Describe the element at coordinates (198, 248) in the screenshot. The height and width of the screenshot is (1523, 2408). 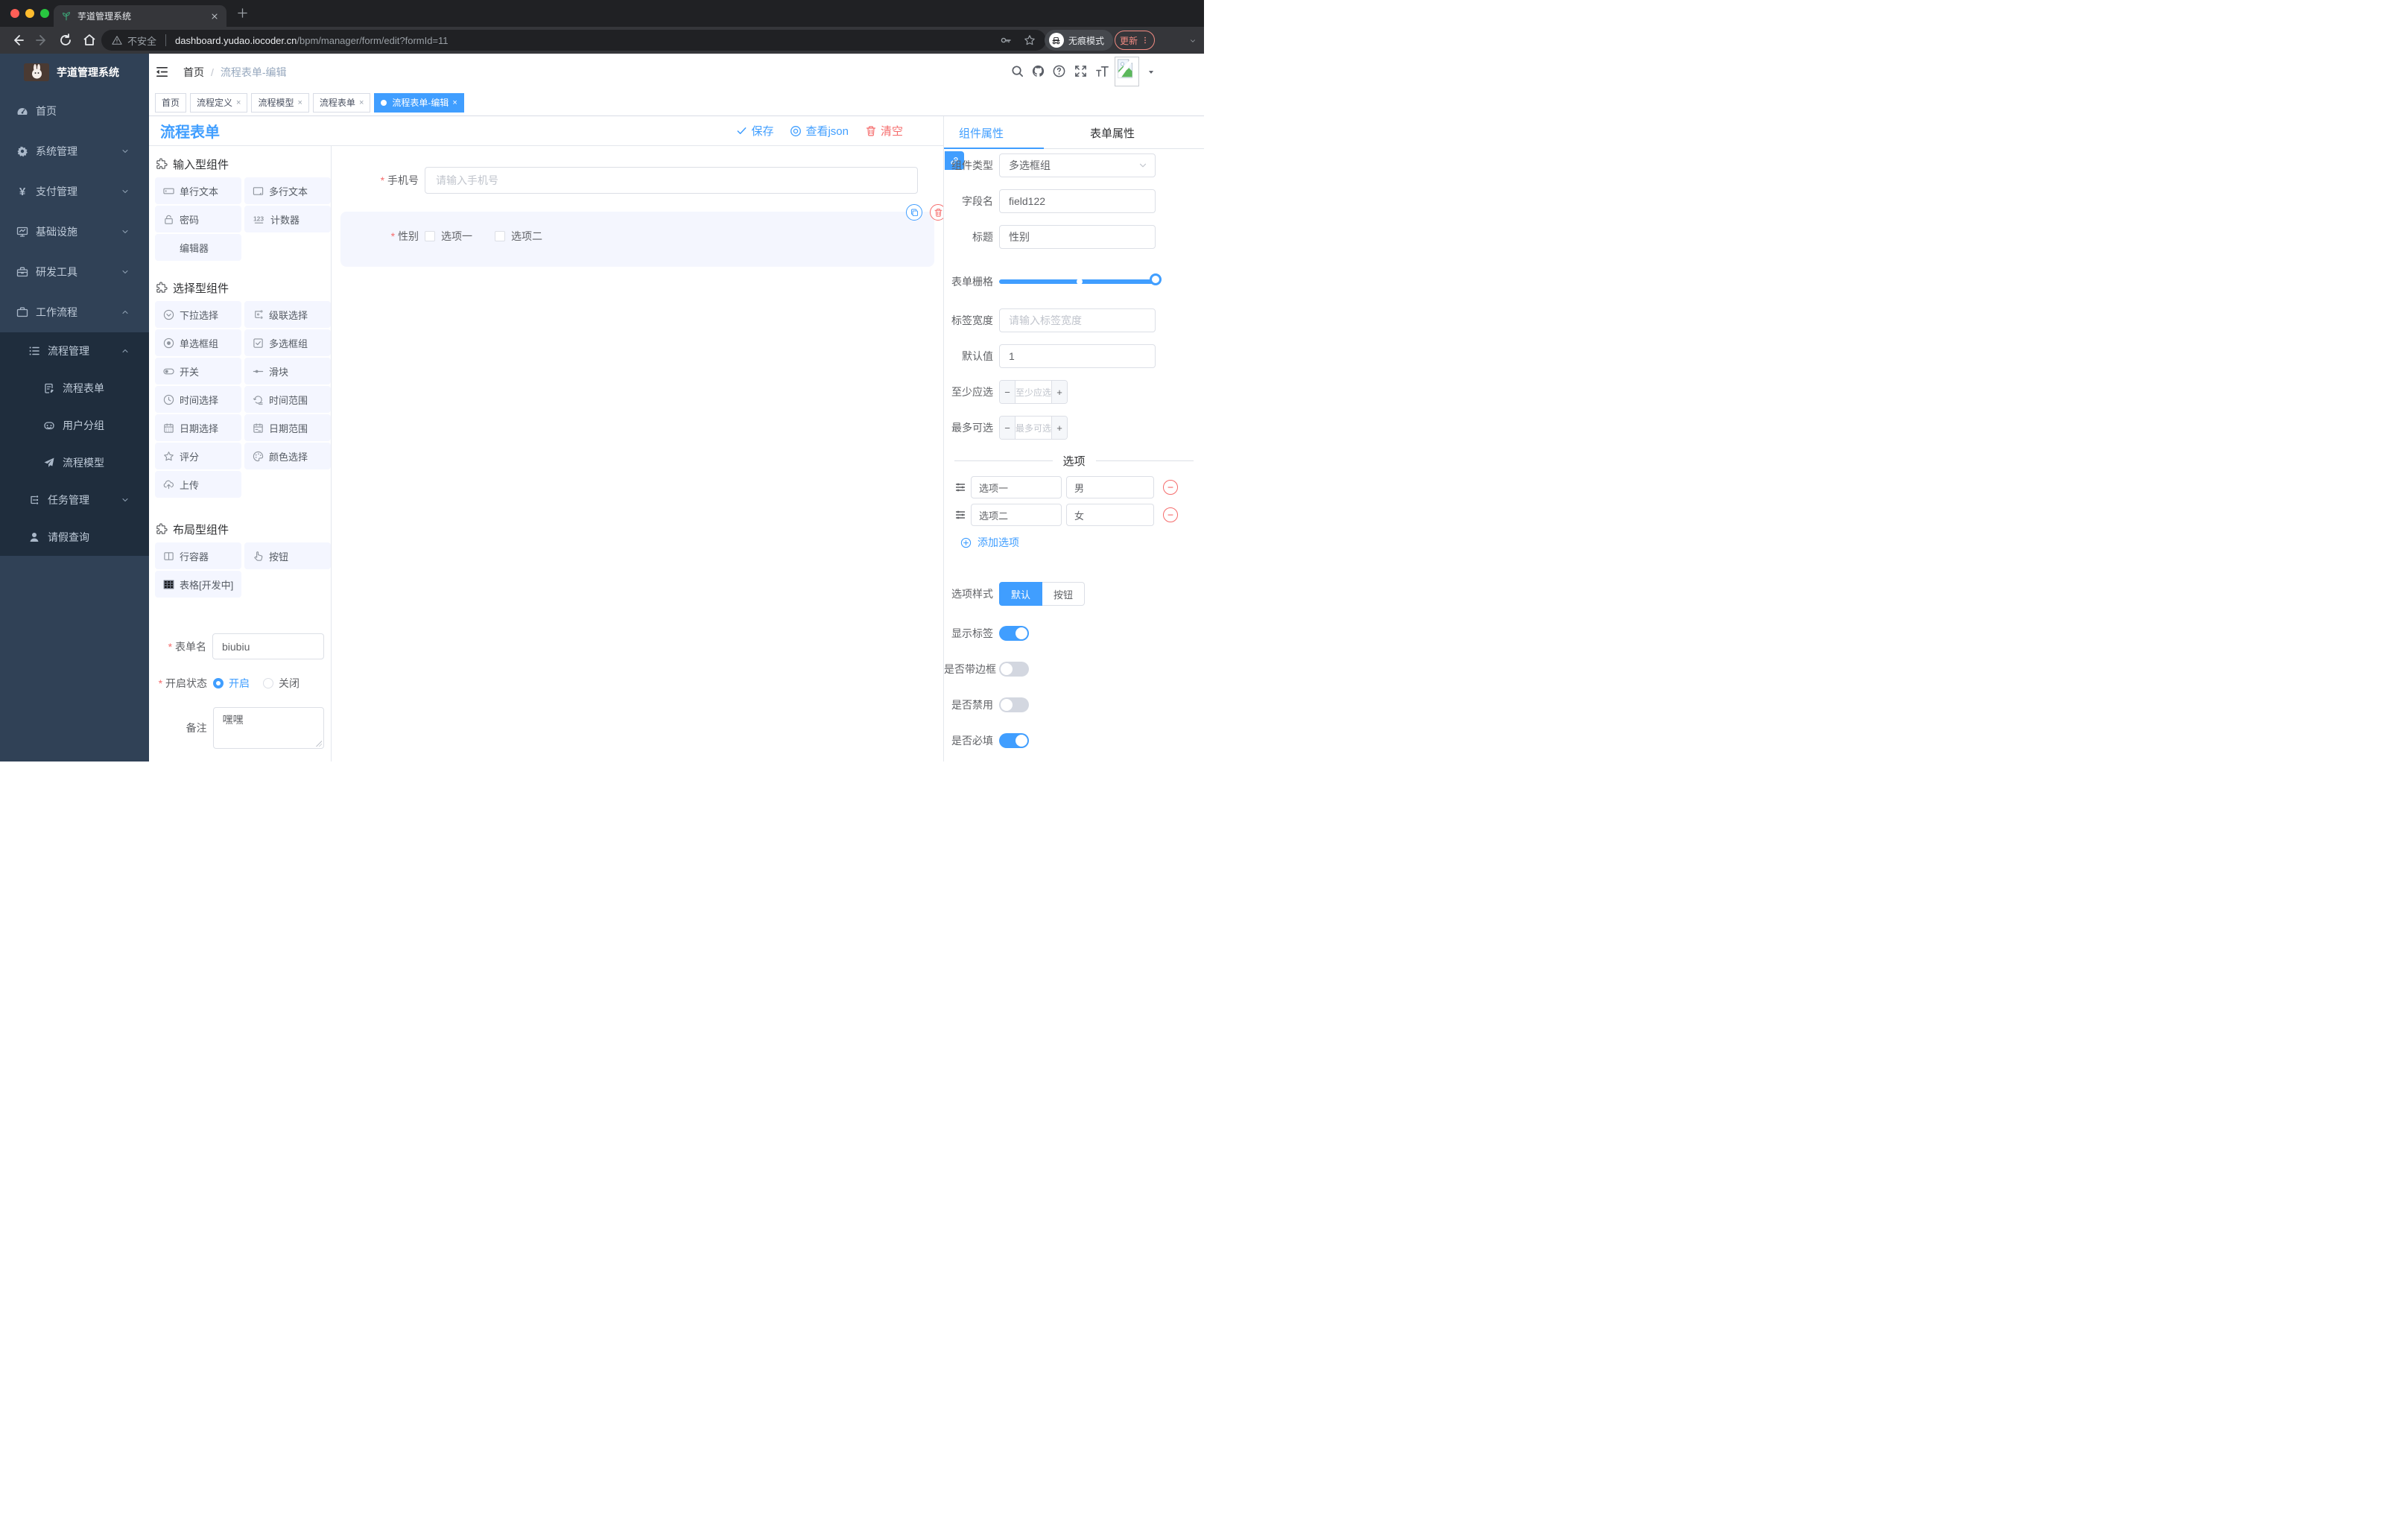
I see `component-editor: 编辑器` at that location.